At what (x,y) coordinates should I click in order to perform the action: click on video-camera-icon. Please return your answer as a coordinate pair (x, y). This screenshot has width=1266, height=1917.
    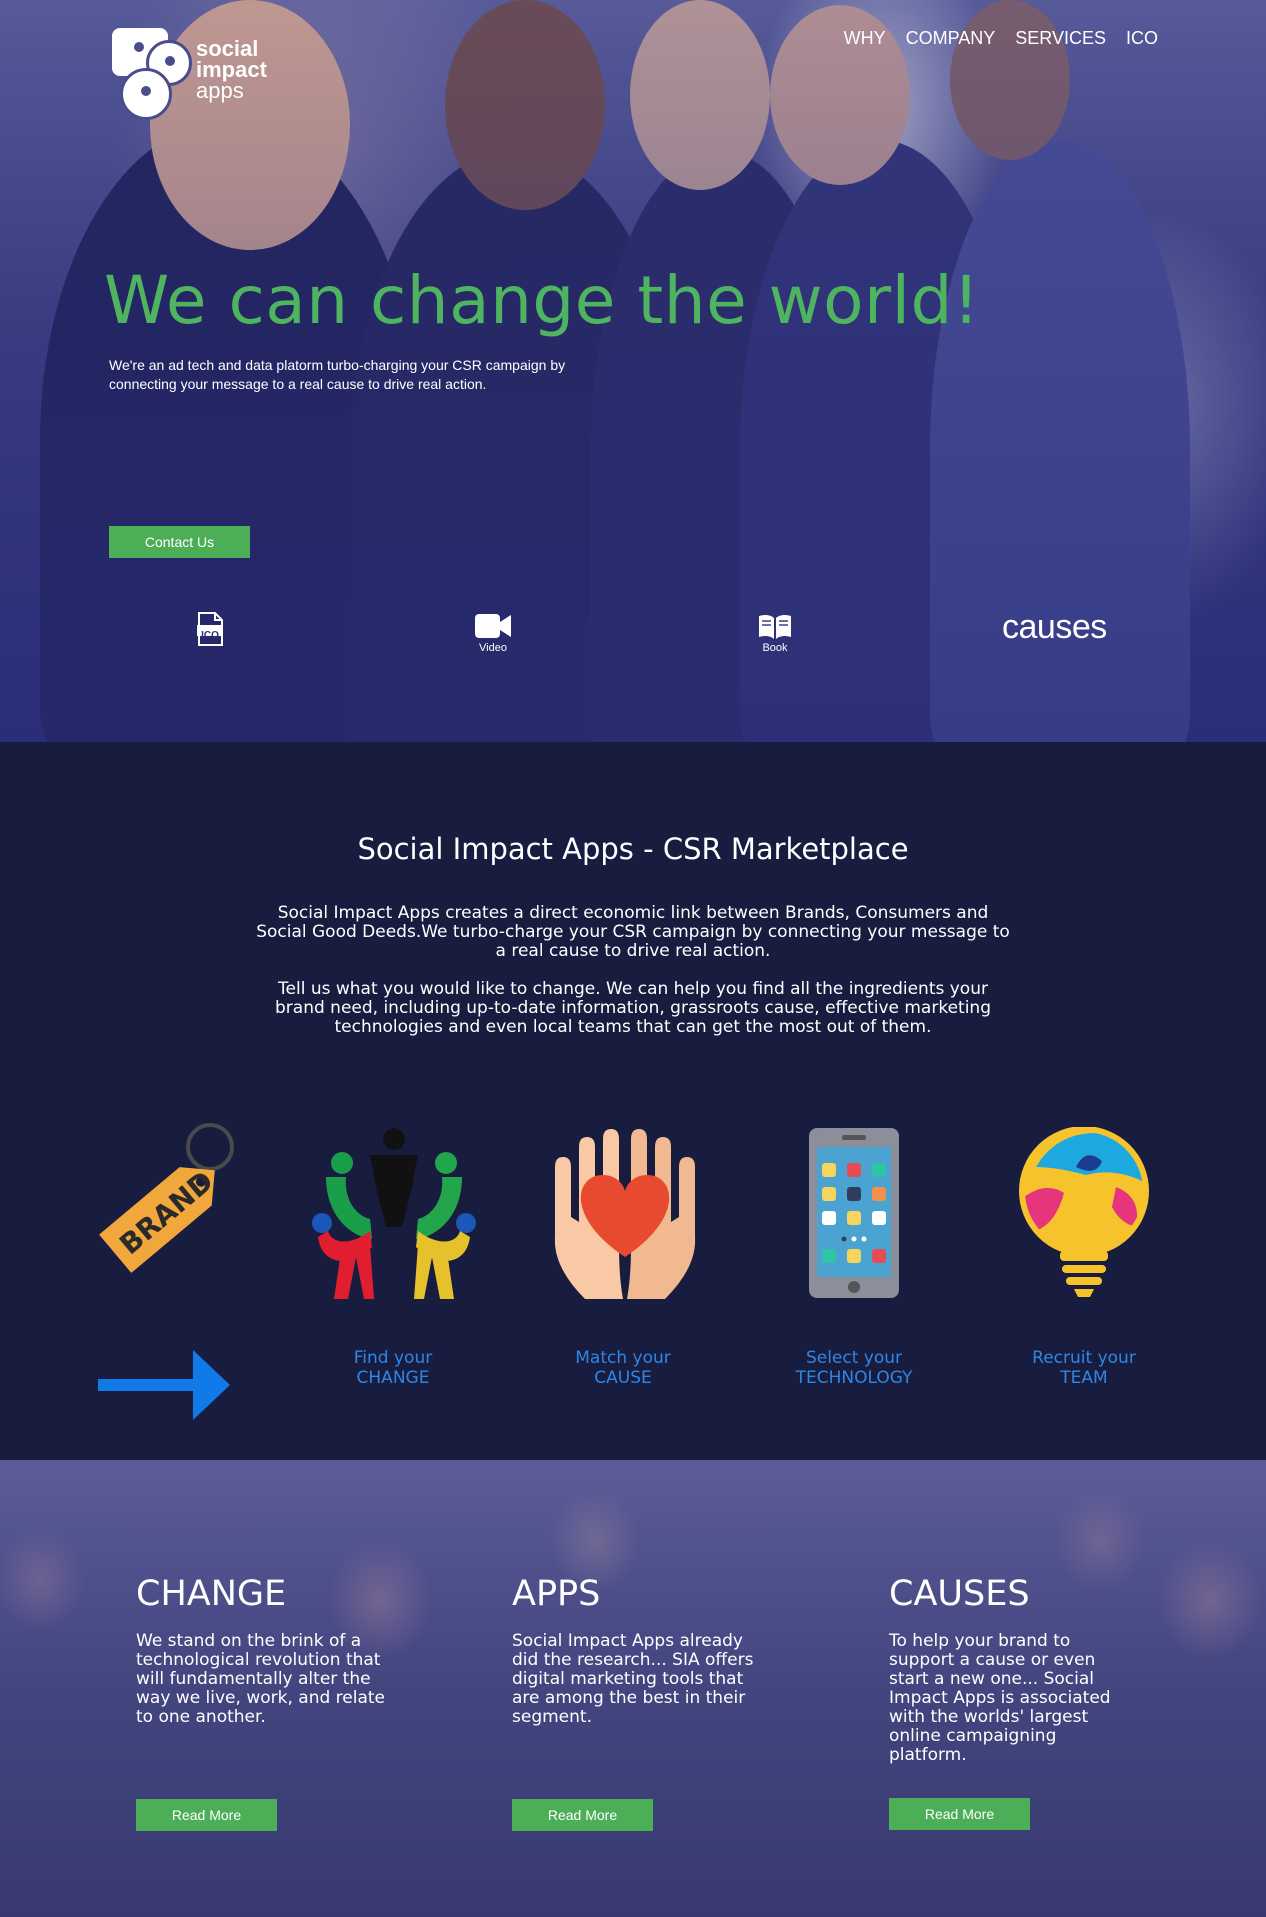
    Looking at the image, I should click on (493, 626).